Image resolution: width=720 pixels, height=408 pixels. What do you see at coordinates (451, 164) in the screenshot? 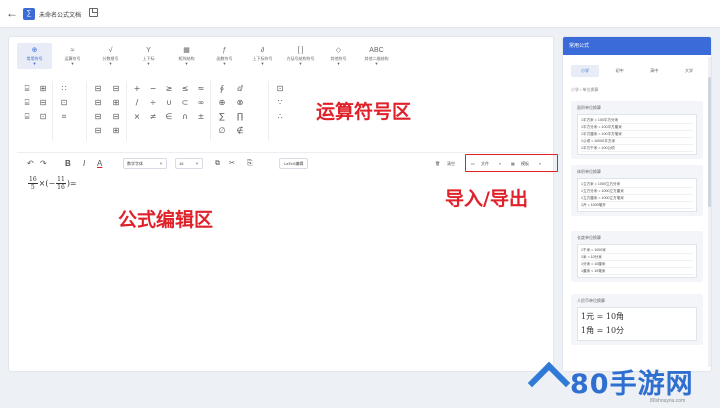
I see `clear-button: 清空` at bounding box center [451, 164].